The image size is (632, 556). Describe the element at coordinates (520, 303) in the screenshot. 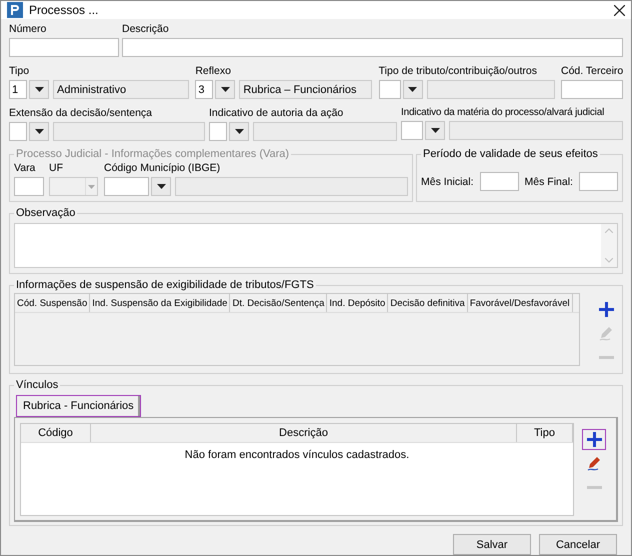

I see `column-header: Favorável/Desfavorável` at that location.